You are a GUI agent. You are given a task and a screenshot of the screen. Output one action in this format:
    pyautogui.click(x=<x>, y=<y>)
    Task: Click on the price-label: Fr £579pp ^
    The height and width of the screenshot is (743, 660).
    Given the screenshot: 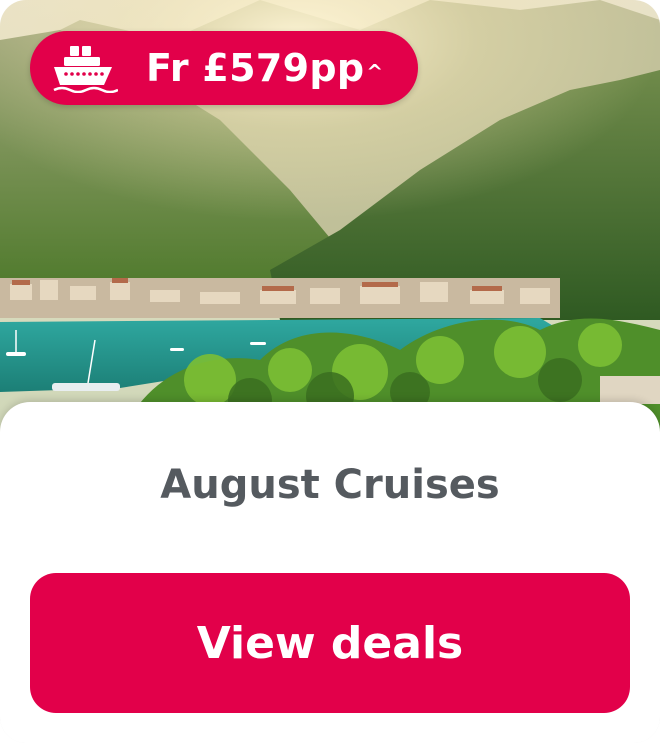 What is the action you would take?
    pyautogui.click(x=265, y=68)
    